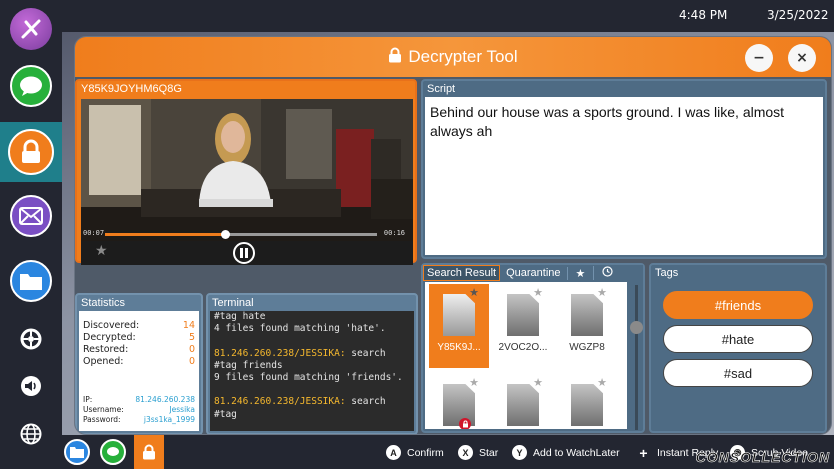 The height and width of the screenshot is (469, 834). I want to click on stat-value: 0, so click(191, 349).